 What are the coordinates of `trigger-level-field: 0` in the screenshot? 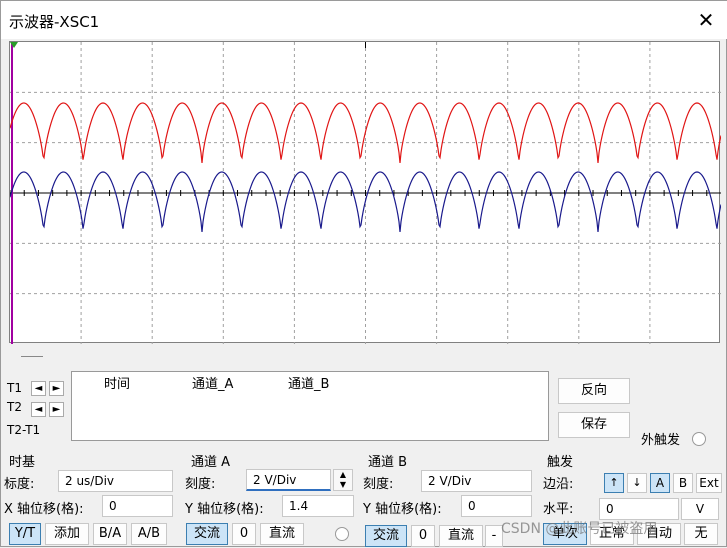 It's located at (639, 509).